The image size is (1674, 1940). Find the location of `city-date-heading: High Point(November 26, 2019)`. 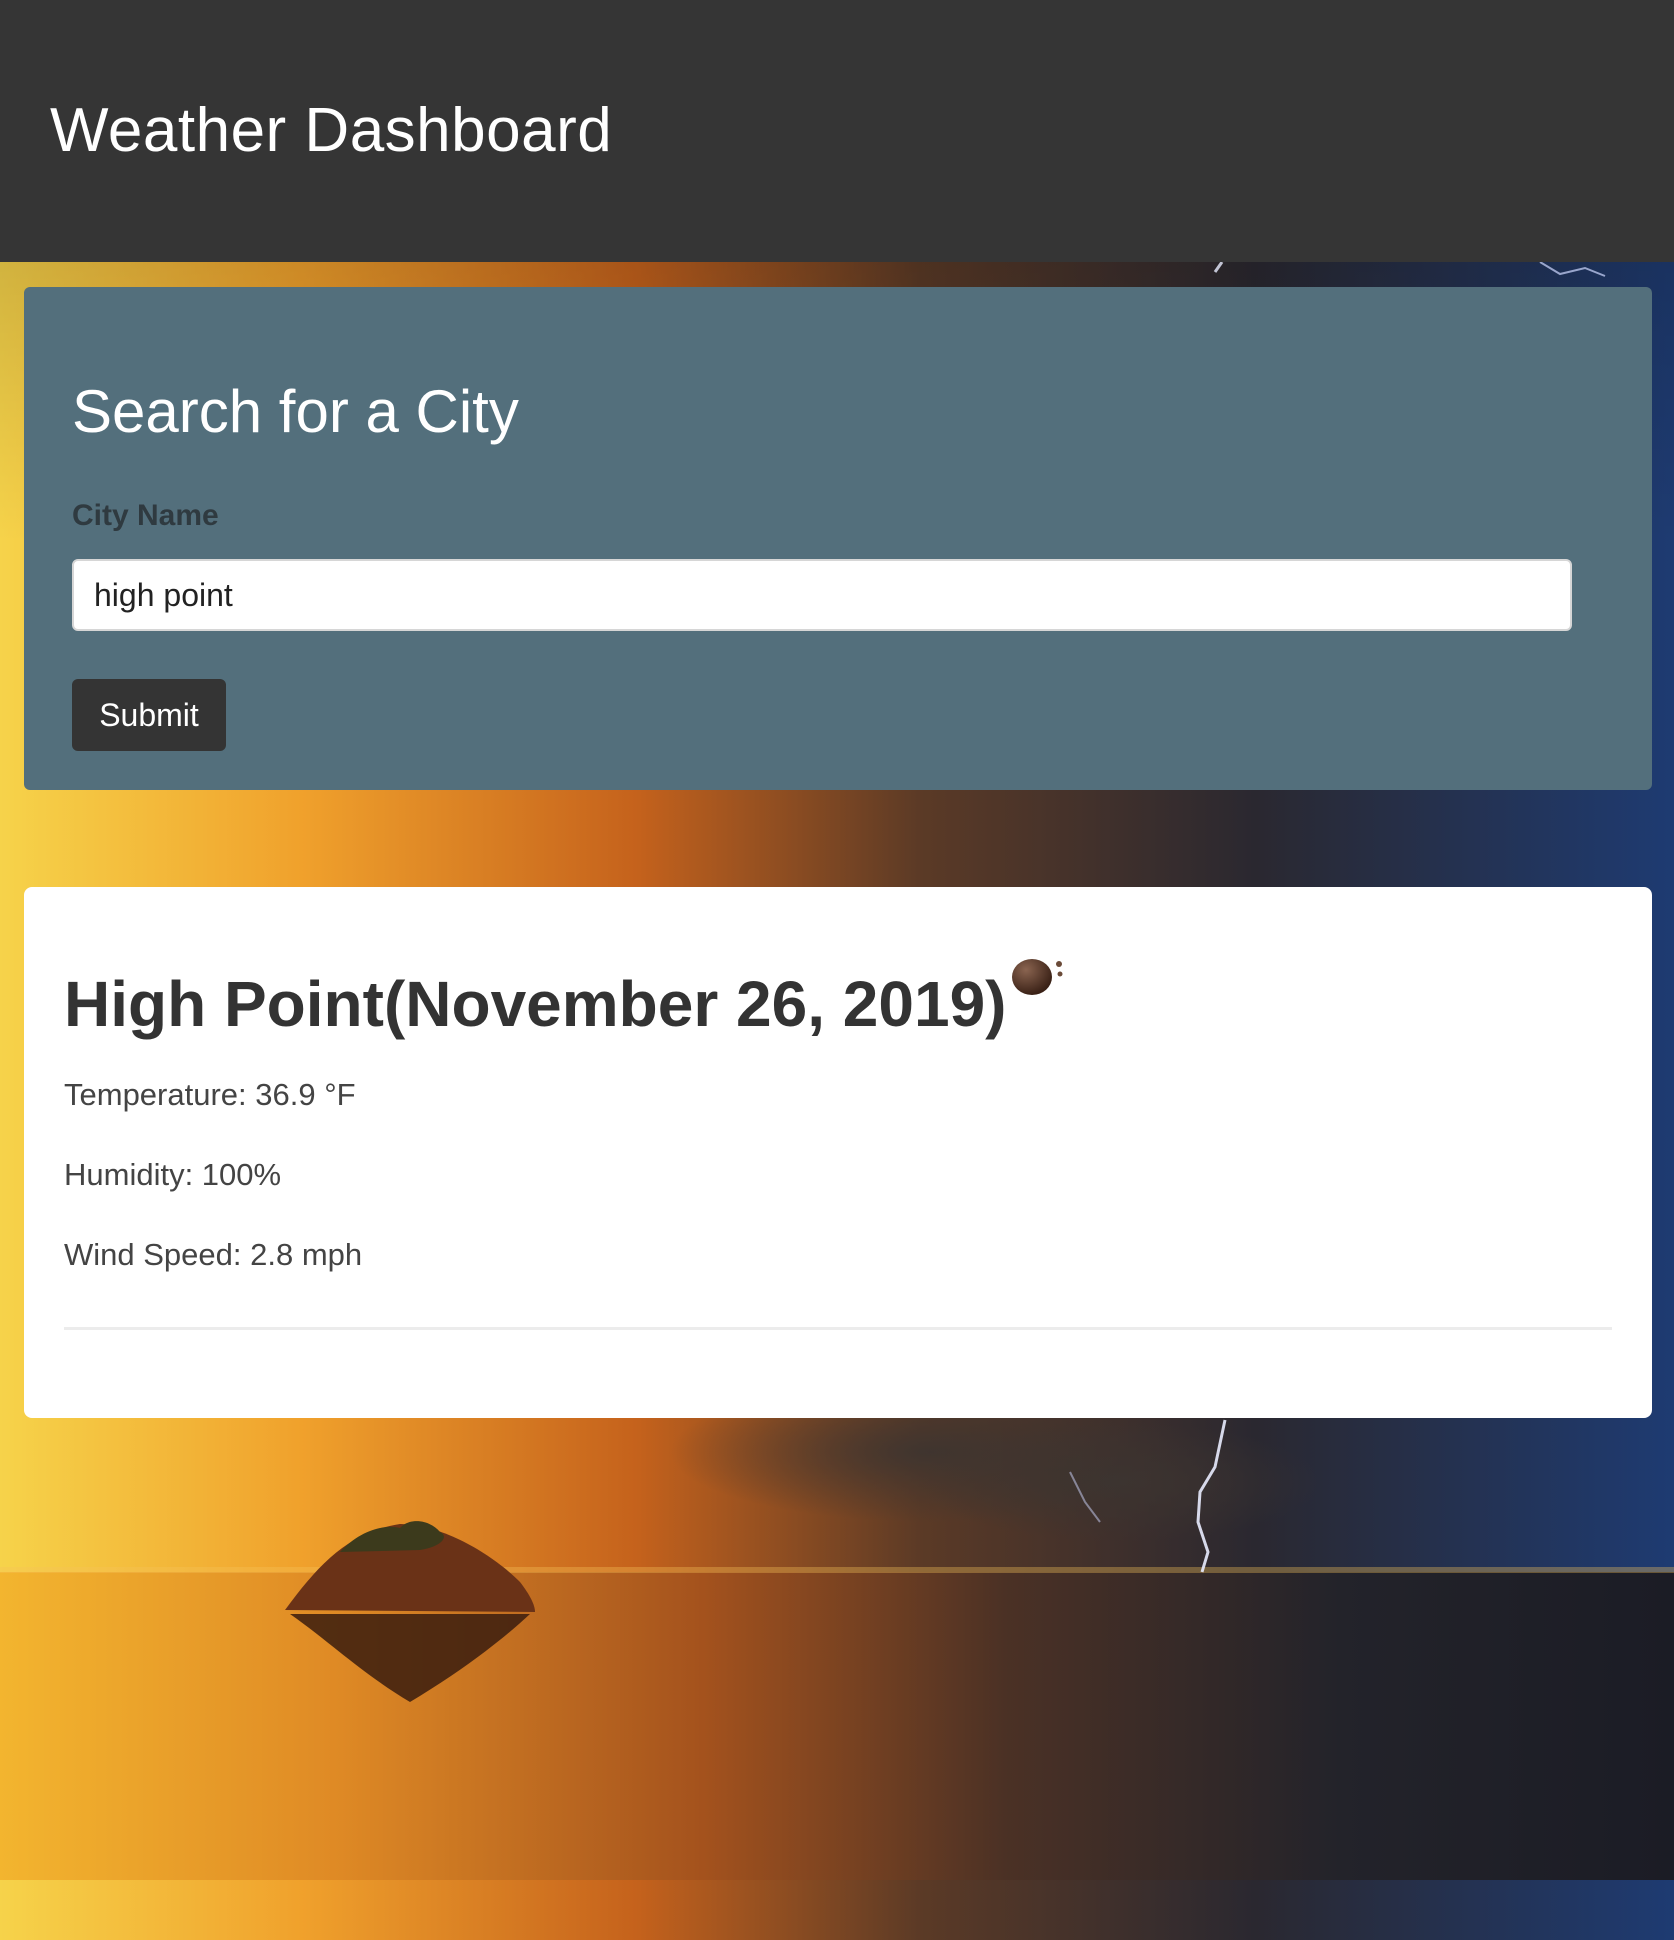

city-date-heading: High Point(November 26, 2019) is located at coordinates (535, 1004).